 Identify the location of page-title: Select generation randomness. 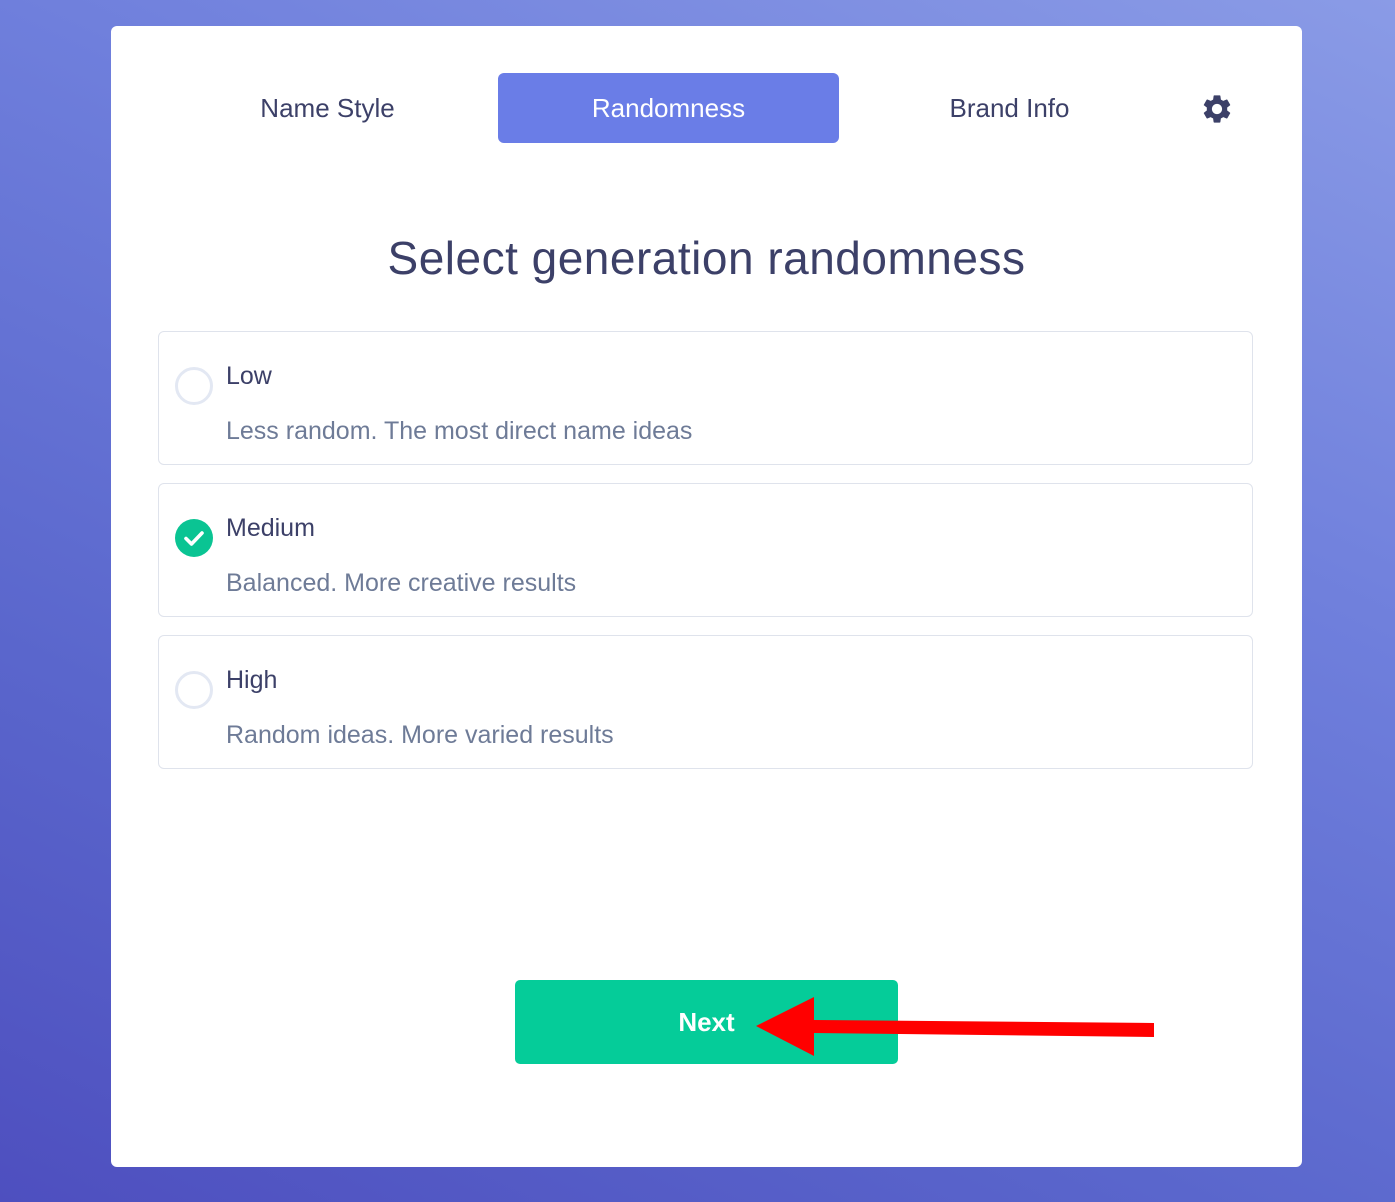
(706, 258).